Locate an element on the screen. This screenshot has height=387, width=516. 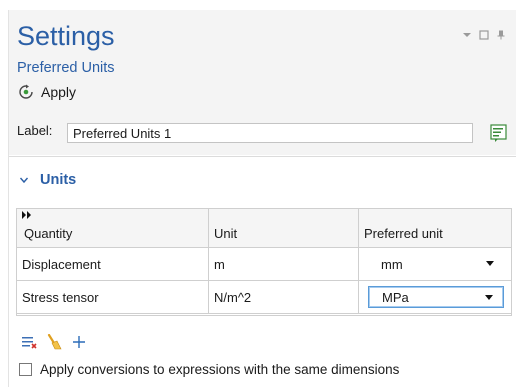
column-header-quantity: Quantity is located at coordinates (112, 228).